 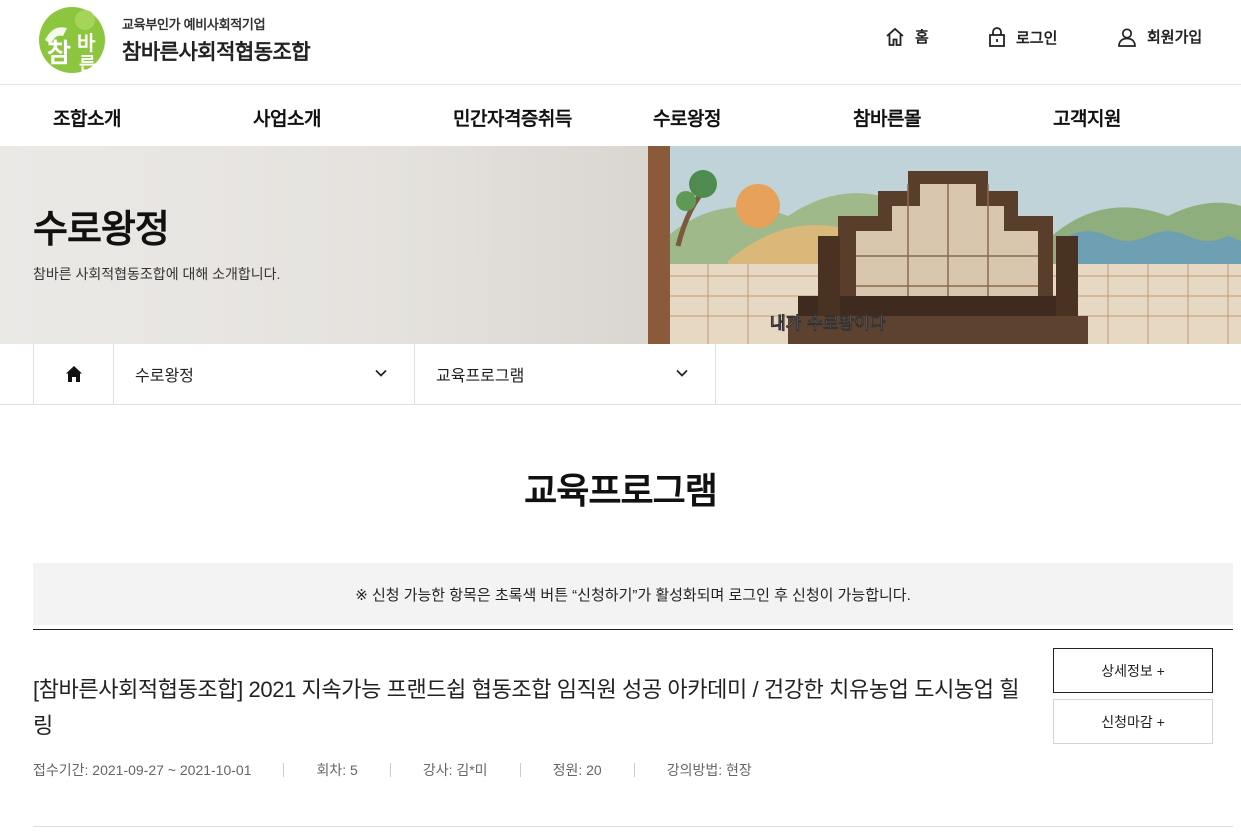 I want to click on svg-text: 참, so click(x=59, y=54).